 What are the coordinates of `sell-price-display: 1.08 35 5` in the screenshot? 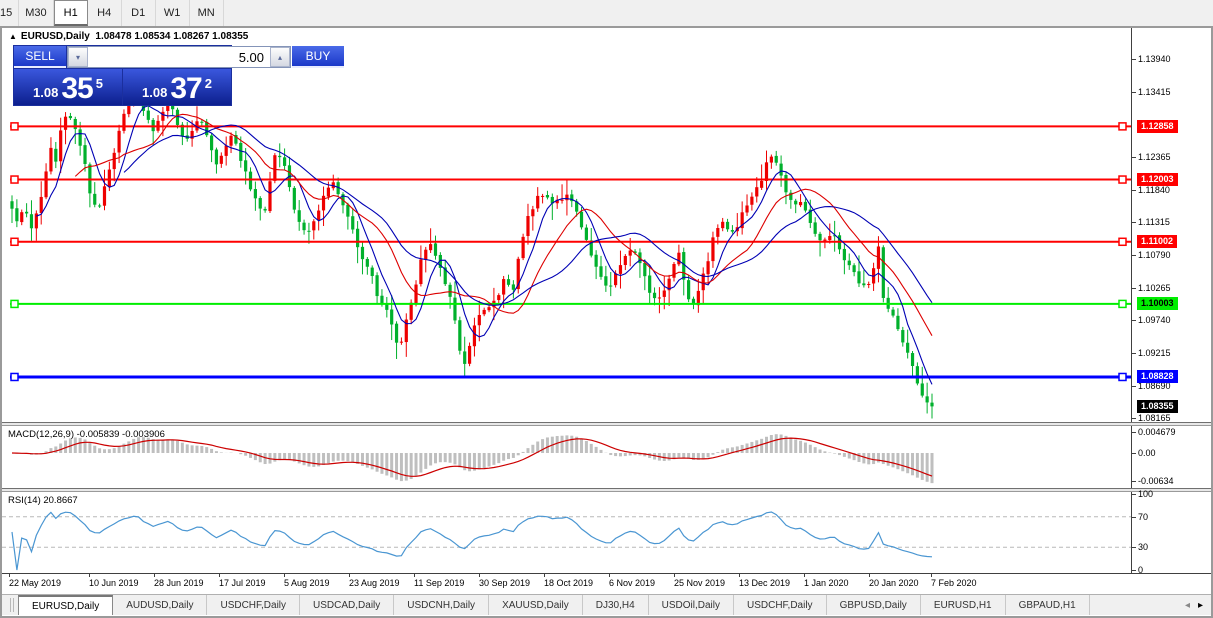 It's located at (68, 87).